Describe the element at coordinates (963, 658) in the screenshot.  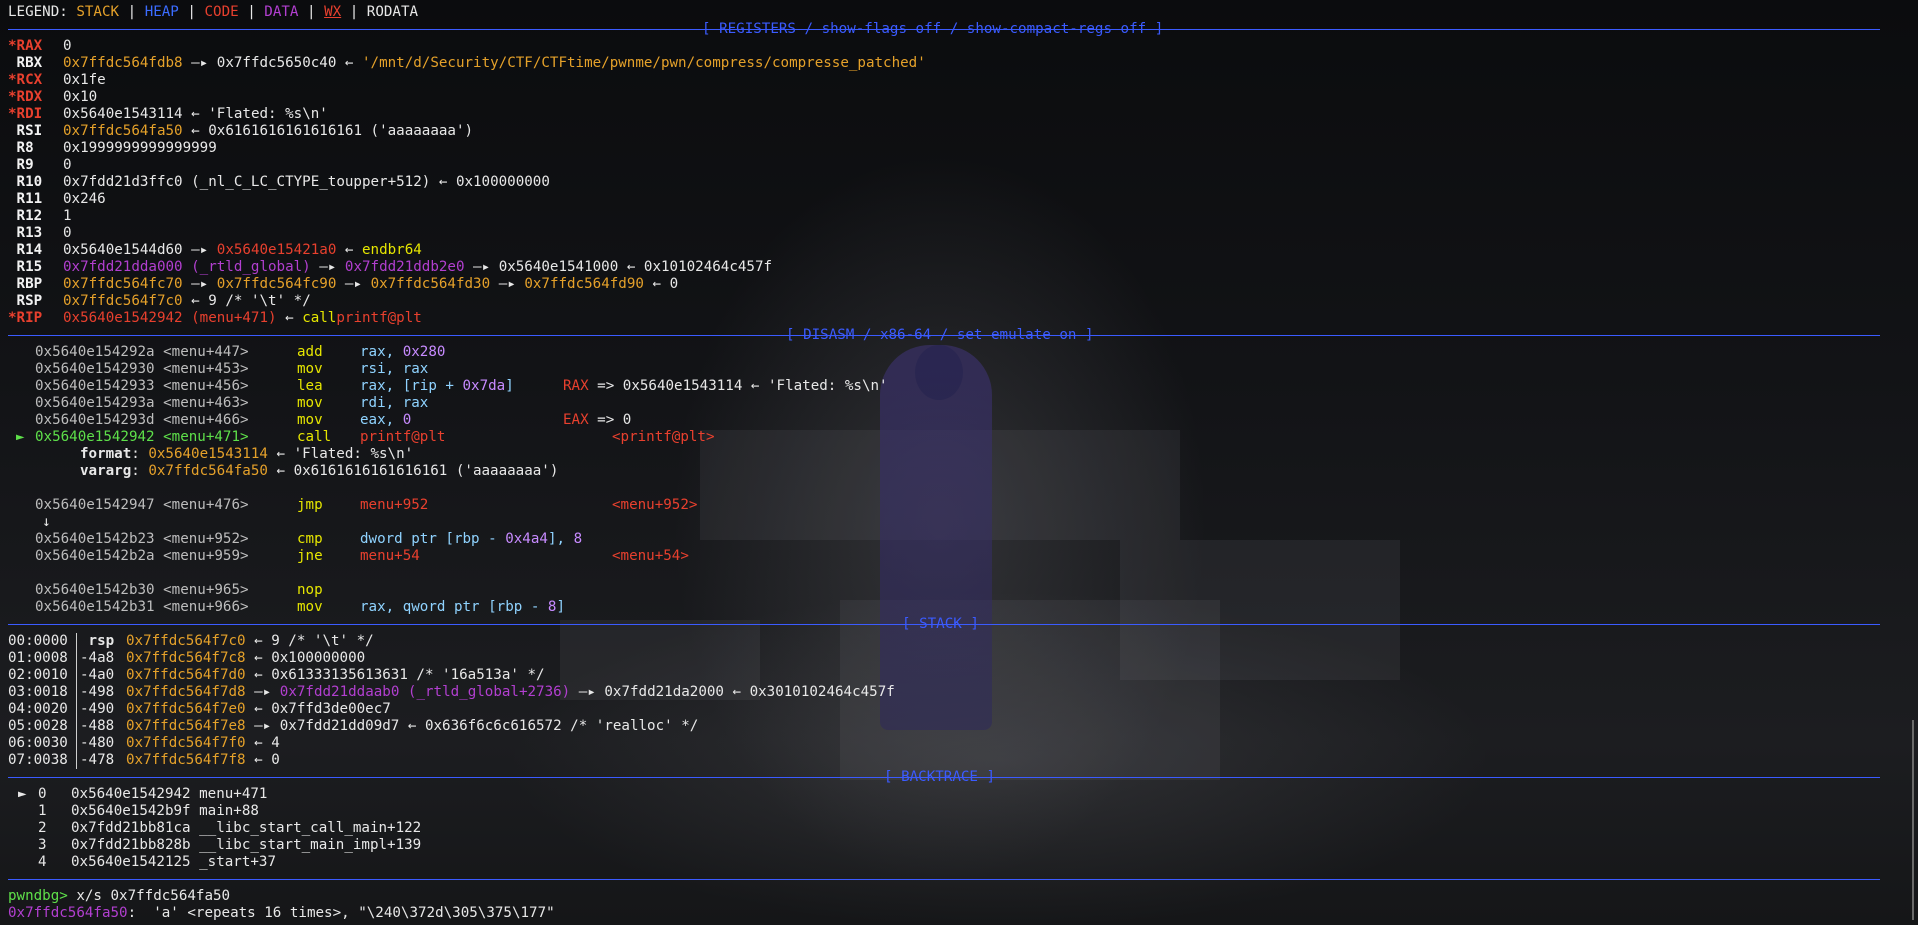
I see `stack-row: 01:0008 -4a8 0x7ffdc564f7c8 ← 0x100000000` at that location.